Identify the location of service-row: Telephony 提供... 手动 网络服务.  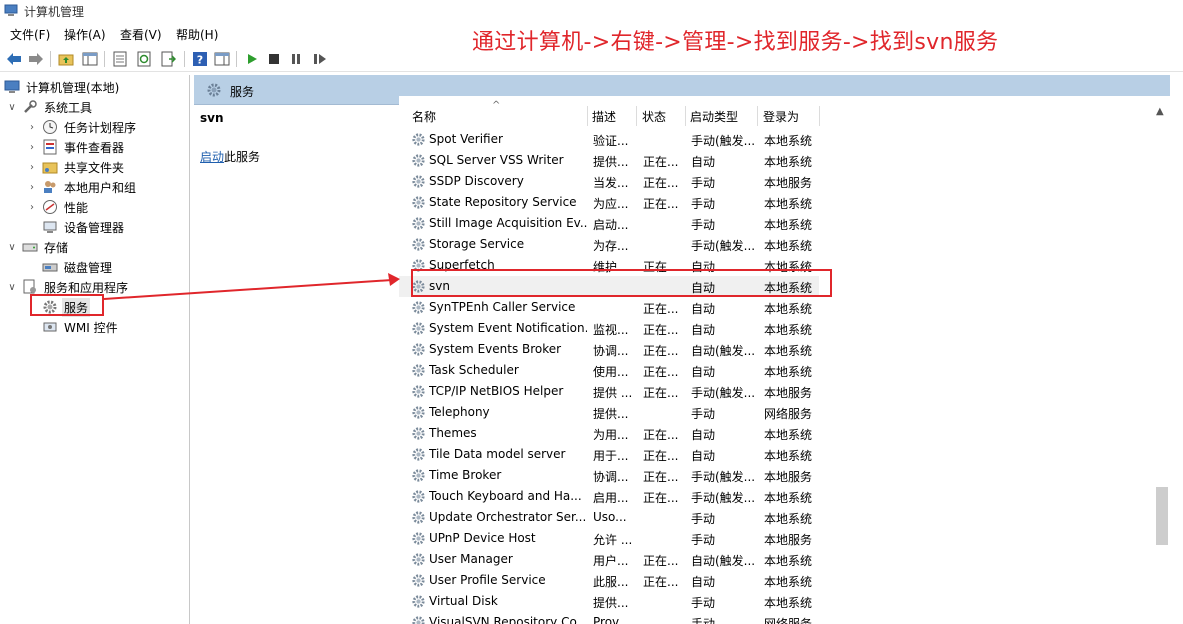
(609, 412).